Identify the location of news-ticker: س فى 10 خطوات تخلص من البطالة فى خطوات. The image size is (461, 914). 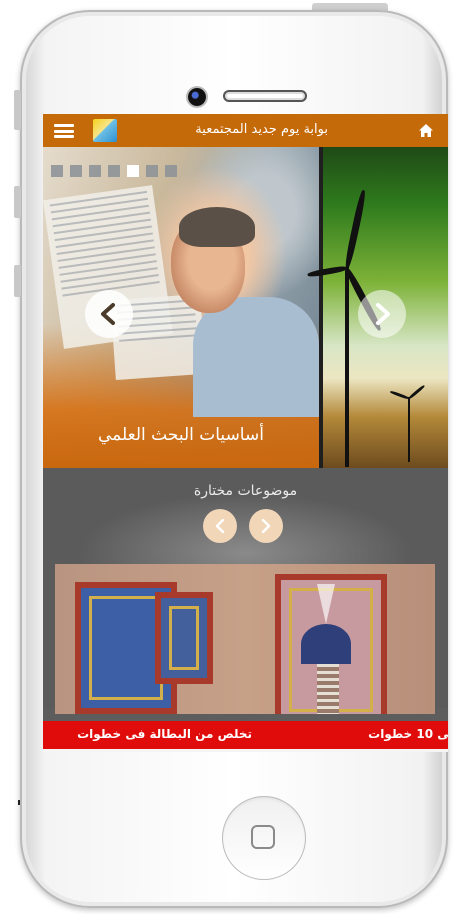
(245, 735).